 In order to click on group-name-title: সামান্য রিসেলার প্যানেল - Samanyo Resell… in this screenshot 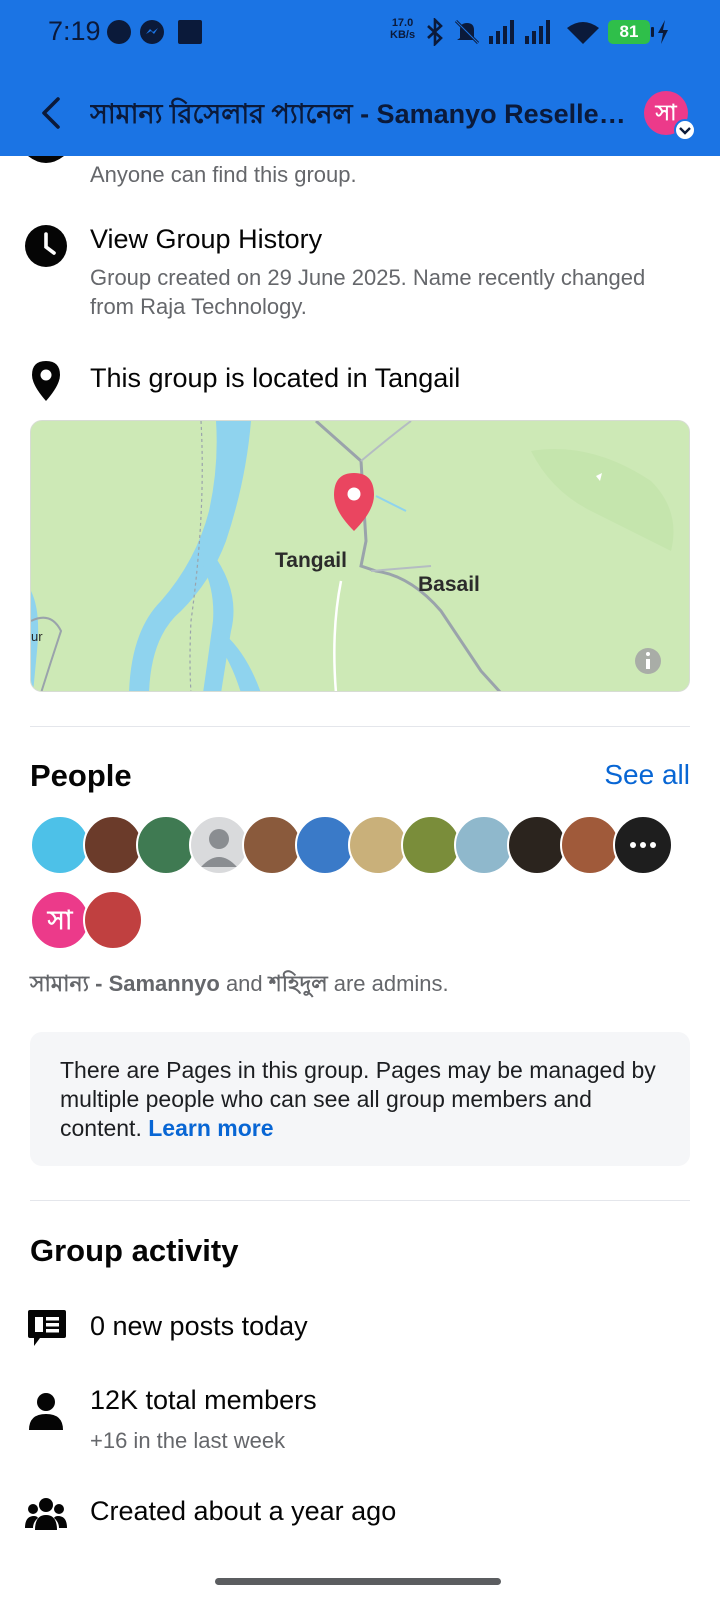, I will do `click(360, 114)`.